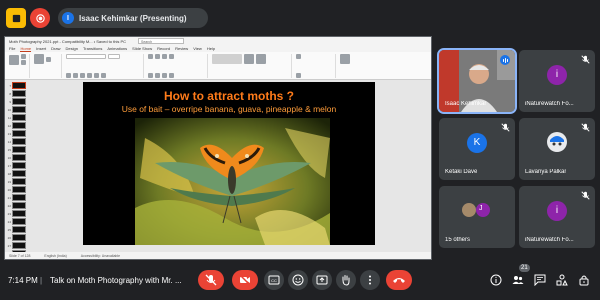 Image resolution: width=600 pixels, height=300 pixels. What do you see at coordinates (18, 141) in the screenshot?
I see `slide-thumbnail: 14` at bounding box center [18, 141].